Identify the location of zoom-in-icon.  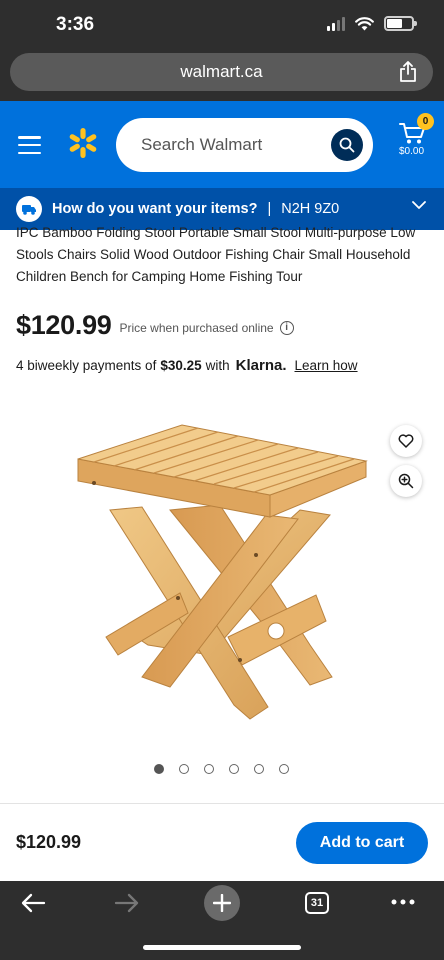
(406, 481).